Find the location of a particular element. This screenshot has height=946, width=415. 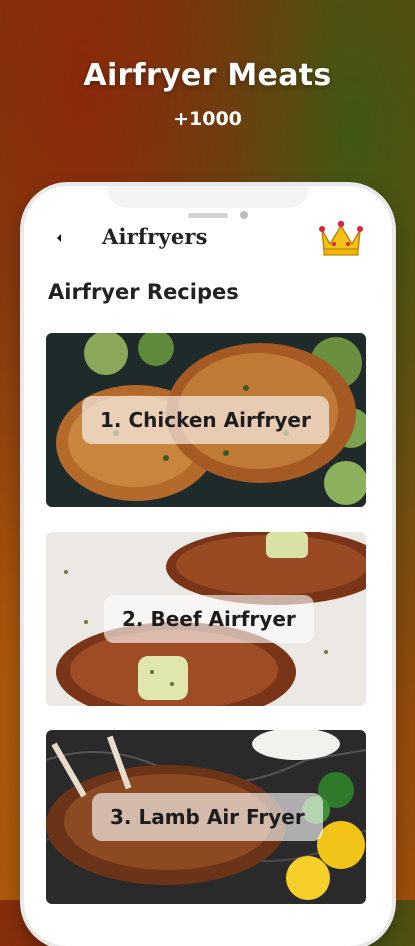

recipe-card-label: 1. Chicken Airfryer is located at coordinates (205, 420).